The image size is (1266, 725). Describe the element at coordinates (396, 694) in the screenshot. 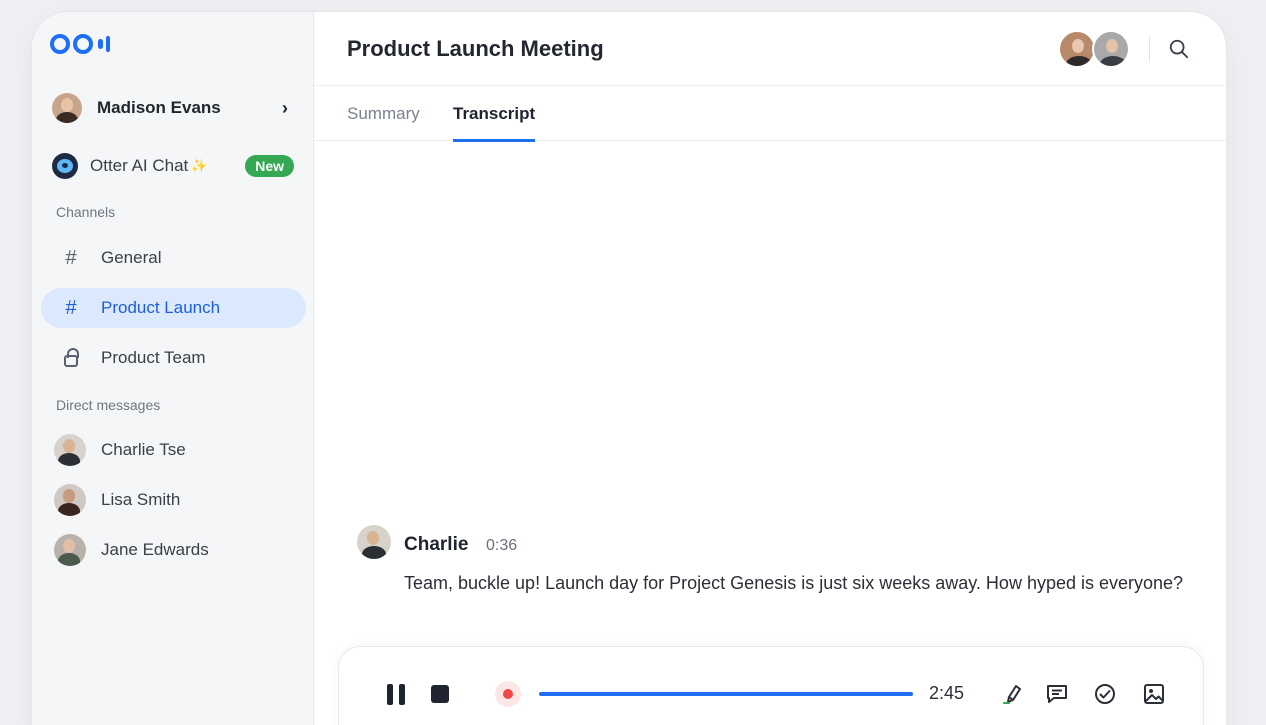

I see `pause-button` at that location.